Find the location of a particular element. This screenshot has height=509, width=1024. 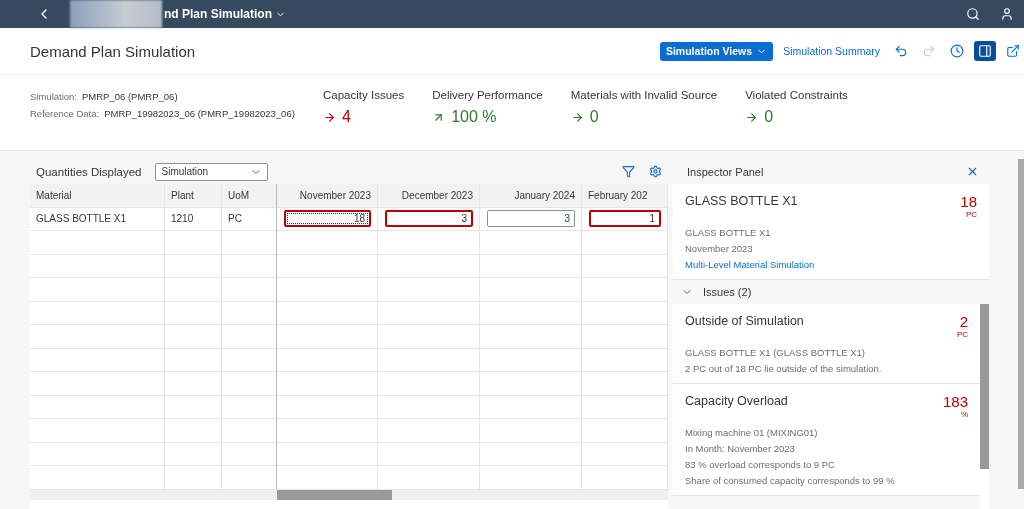

card-title: GLASS BOTTLE X1 is located at coordinates (741, 202).